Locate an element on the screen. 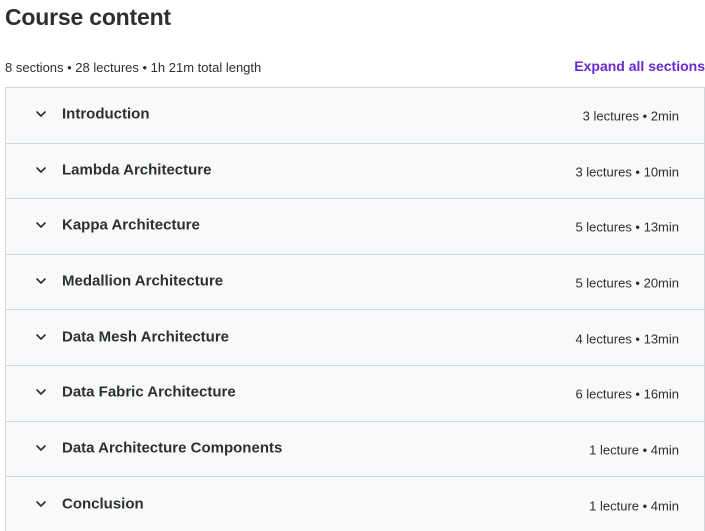 The width and height of the screenshot is (705, 531). section-title: Data Architecture Components is located at coordinates (172, 448).